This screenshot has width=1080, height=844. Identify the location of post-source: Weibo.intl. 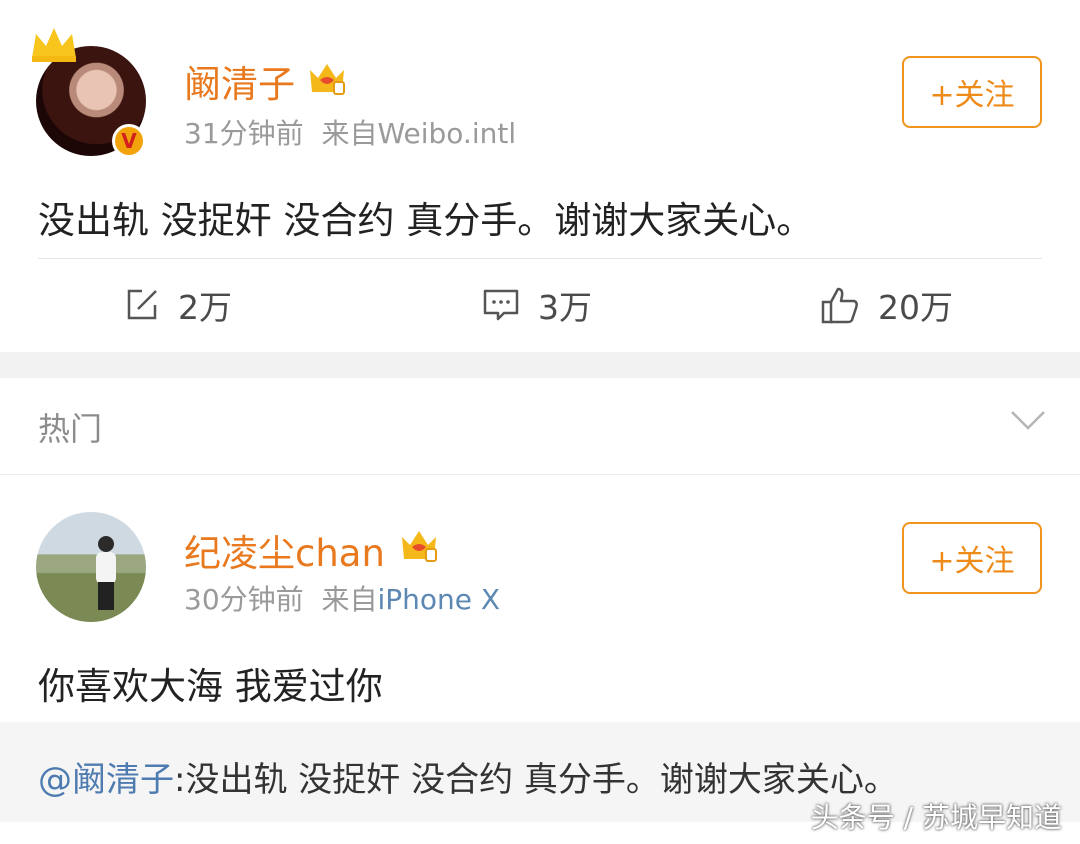
(447, 133).